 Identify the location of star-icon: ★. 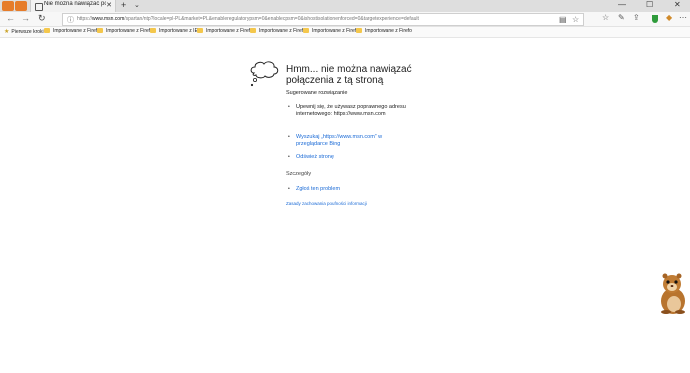
(7, 32).